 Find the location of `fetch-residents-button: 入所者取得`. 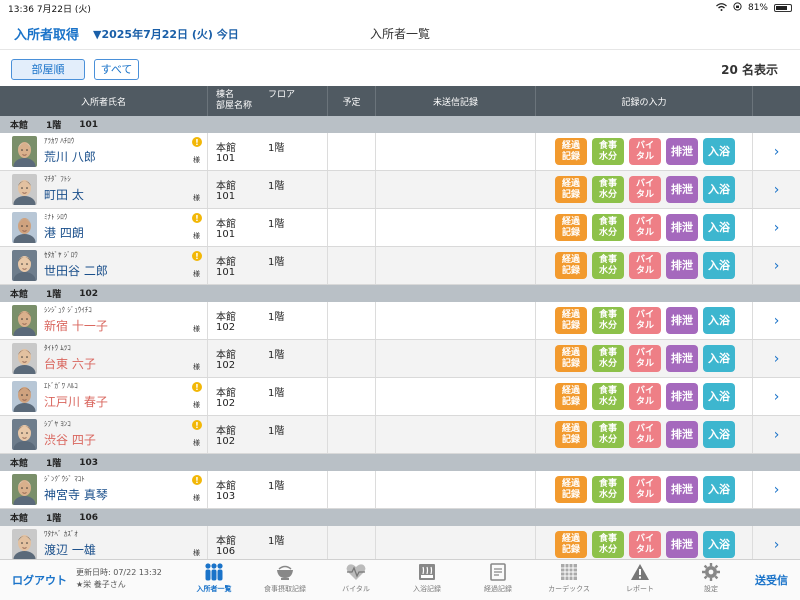

fetch-residents-button: 入所者取得 is located at coordinates (46, 33).